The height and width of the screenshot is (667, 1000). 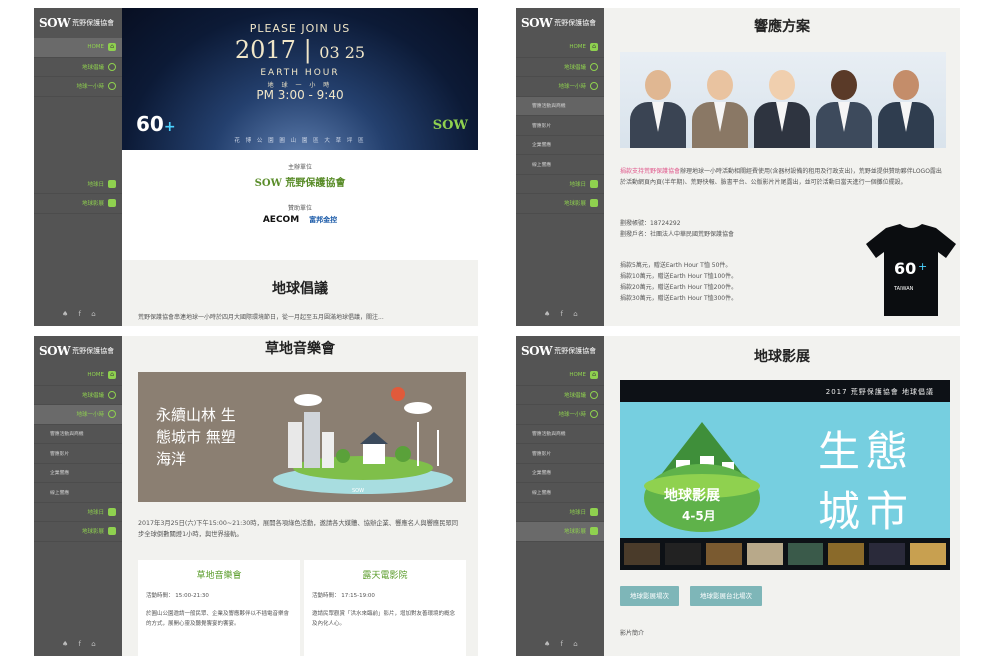 I want to click on sponsors-section: 主辦單位 SOW 荒野保護協會 贊助單位 AECOM 富邦金控, so click(x=300, y=205).